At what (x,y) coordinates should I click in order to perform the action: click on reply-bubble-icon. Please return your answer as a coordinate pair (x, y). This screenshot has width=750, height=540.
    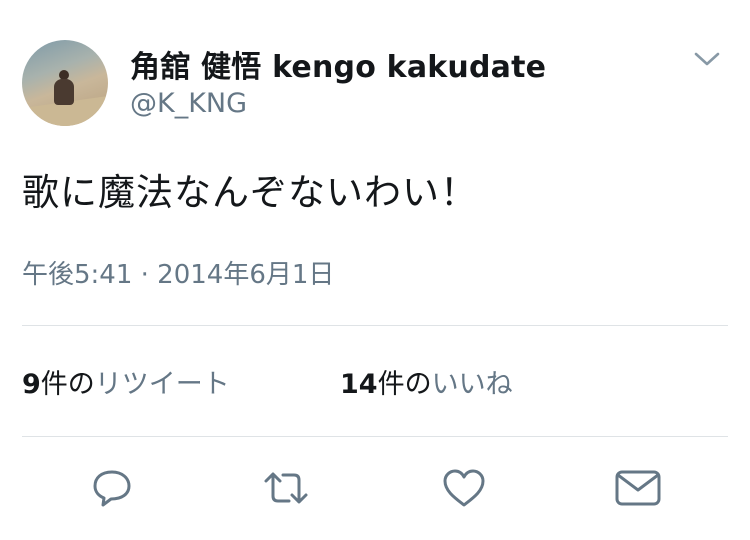
    Looking at the image, I should click on (112, 488).